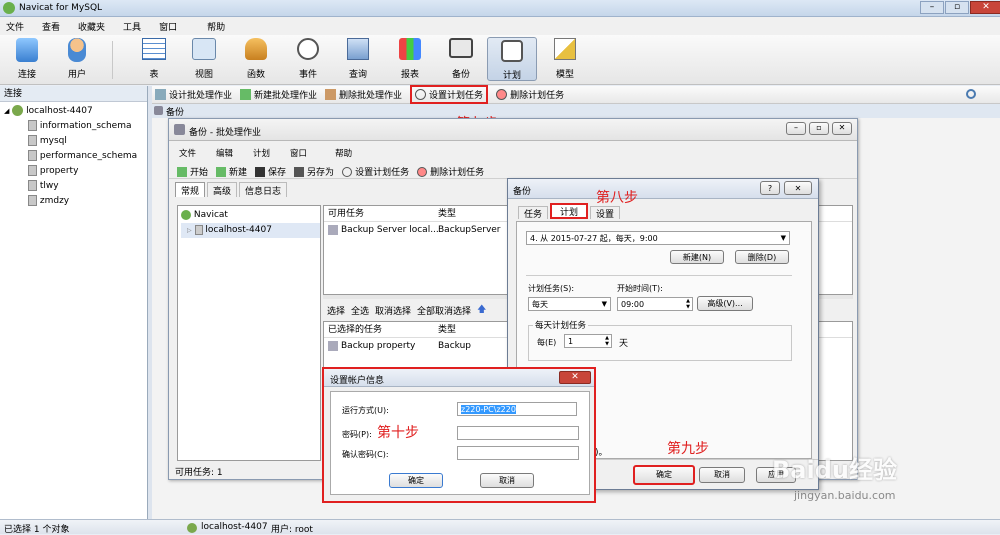 Image resolution: width=1000 pixels, height=535 pixels. I want to click on every-days-stepper: 1 ▲ ▼, so click(588, 341).